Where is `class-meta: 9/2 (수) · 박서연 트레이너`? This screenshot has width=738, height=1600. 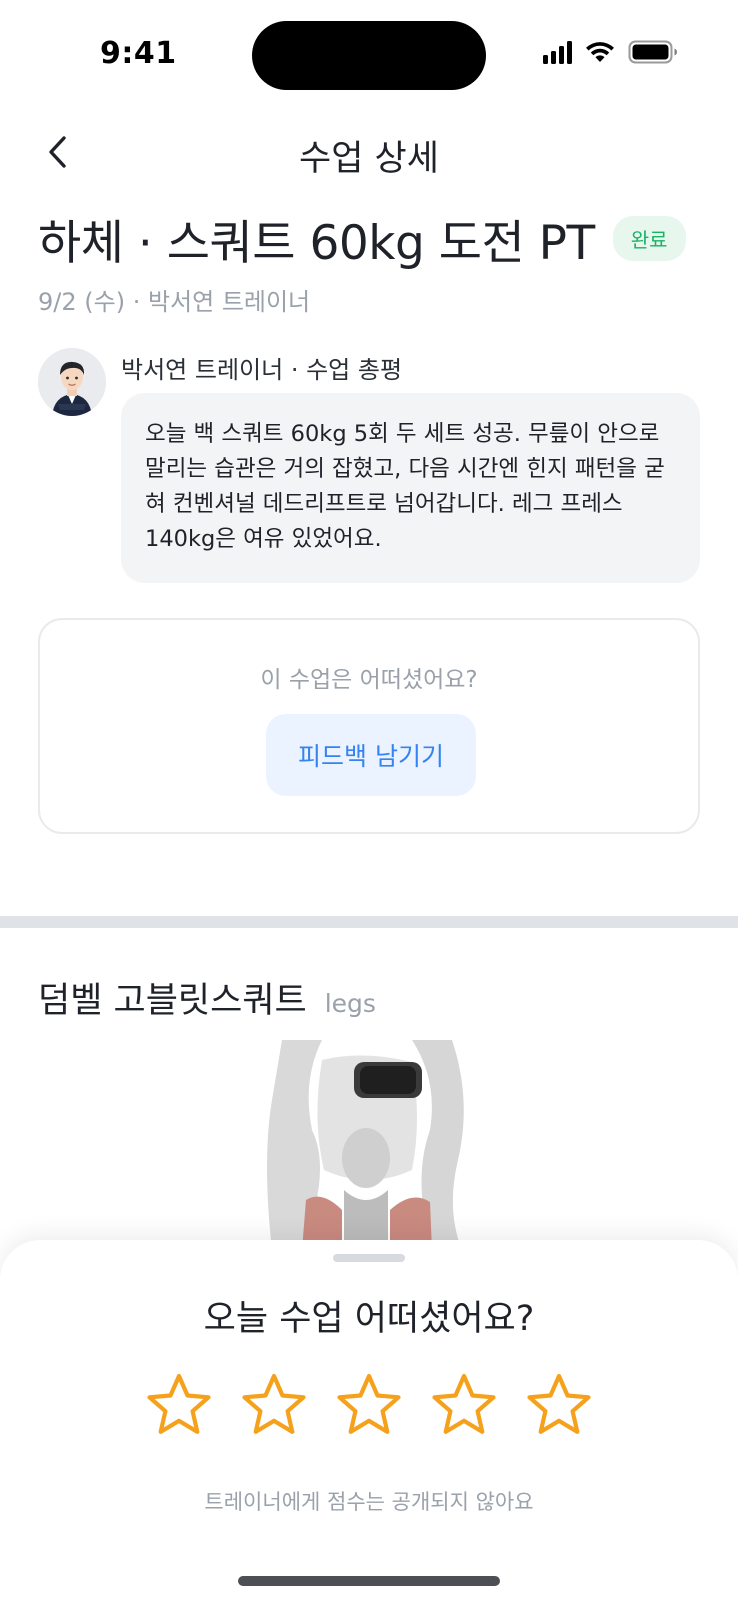 class-meta: 9/2 (수) · 박서연 트레이너 is located at coordinates (174, 302).